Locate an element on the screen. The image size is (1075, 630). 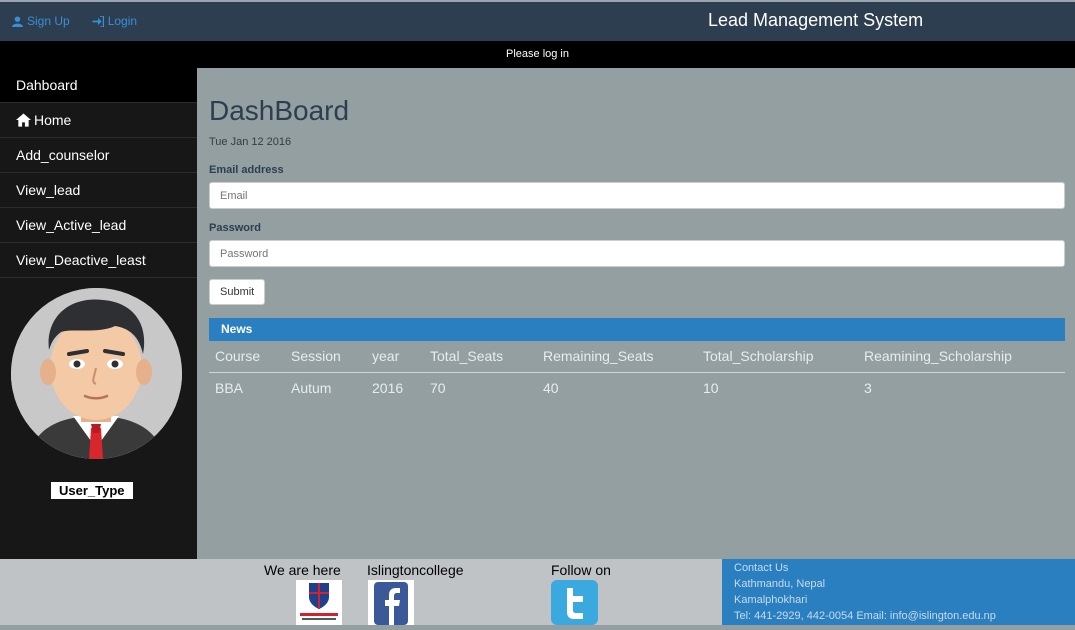
column-header: Total_Seats is located at coordinates (467, 356).